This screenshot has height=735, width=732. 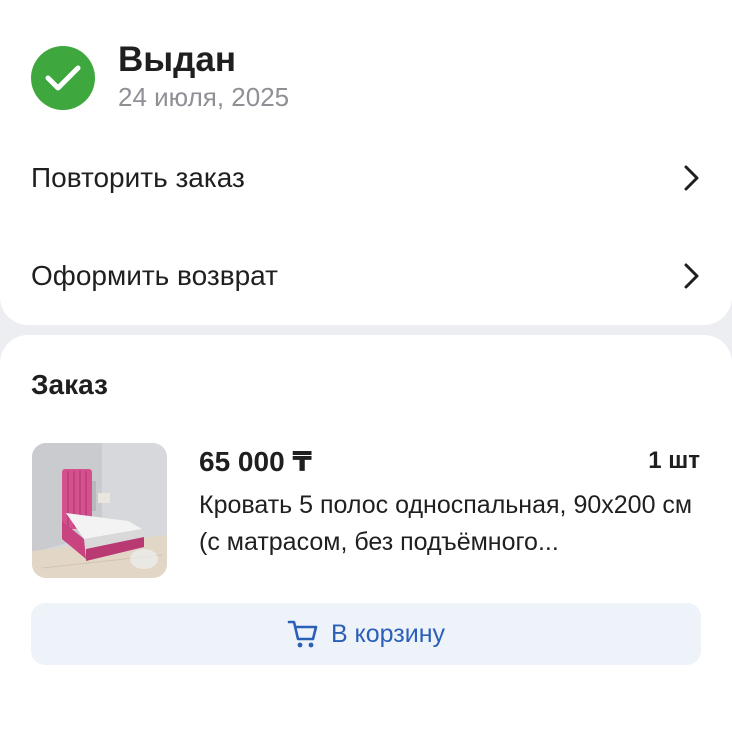 I want to click on product-image, so click(x=99, y=510).